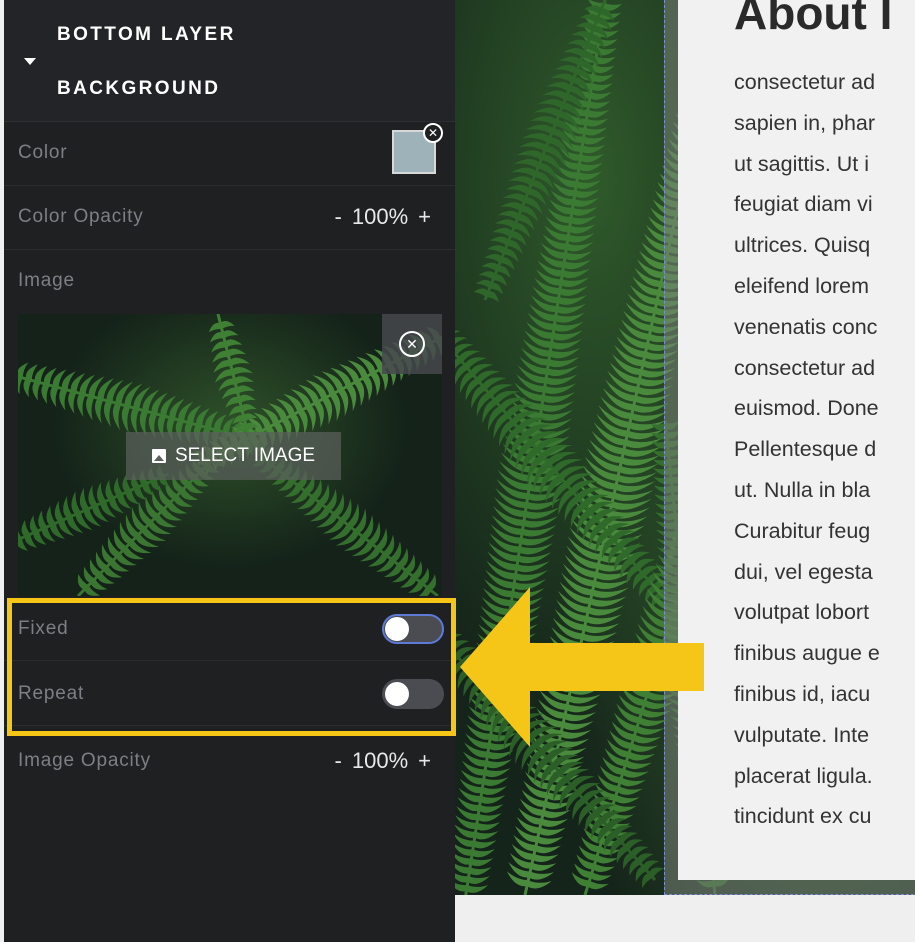  What do you see at coordinates (813, 19) in the screenshot?
I see `about-heading: About I` at bounding box center [813, 19].